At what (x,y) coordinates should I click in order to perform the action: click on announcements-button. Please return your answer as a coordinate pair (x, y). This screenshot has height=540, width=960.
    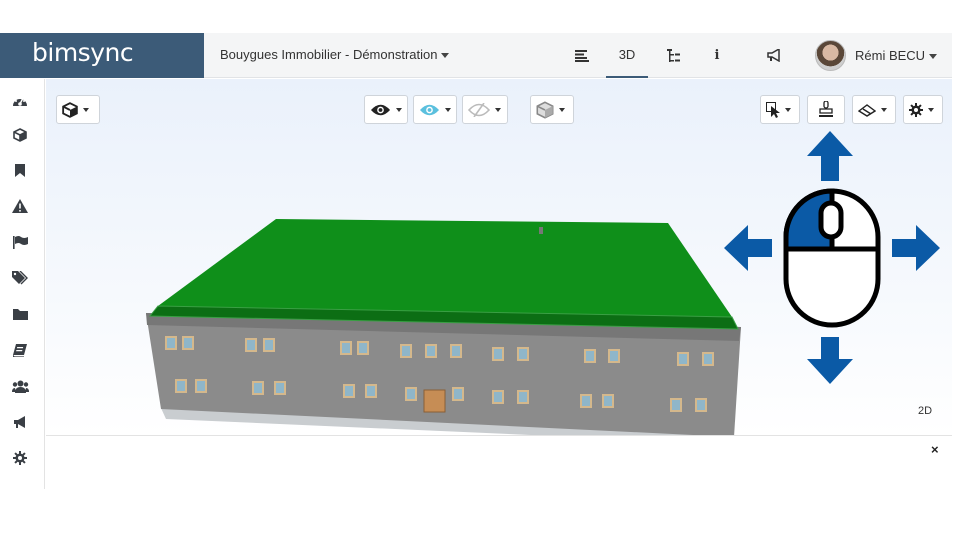
    Looking at the image, I should click on (774, 55).